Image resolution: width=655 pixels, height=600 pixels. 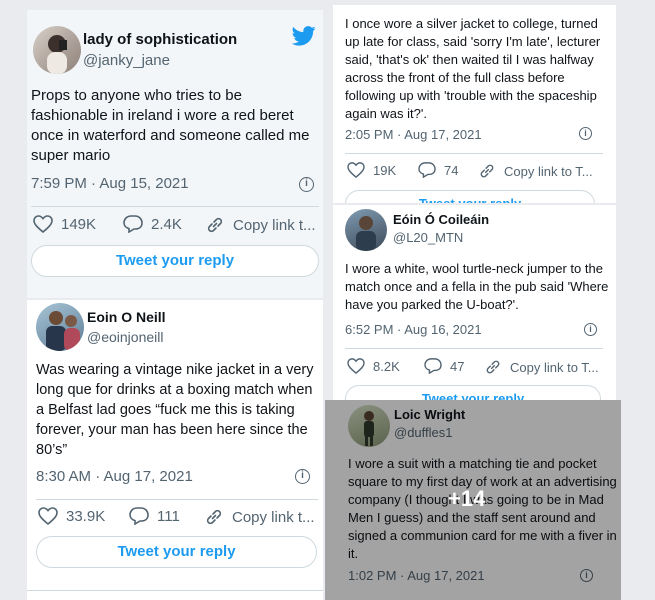 I want to click on reply-count: 111, so click(x=168, y=516).